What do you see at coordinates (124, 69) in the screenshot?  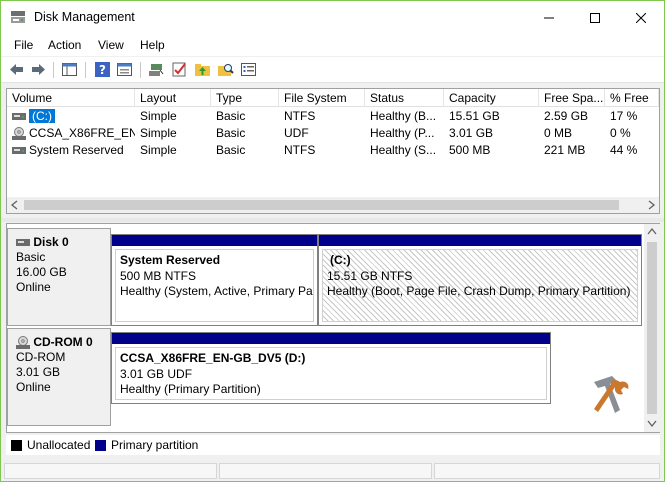 I see `properties-icon` at bounding box center [124, 69].